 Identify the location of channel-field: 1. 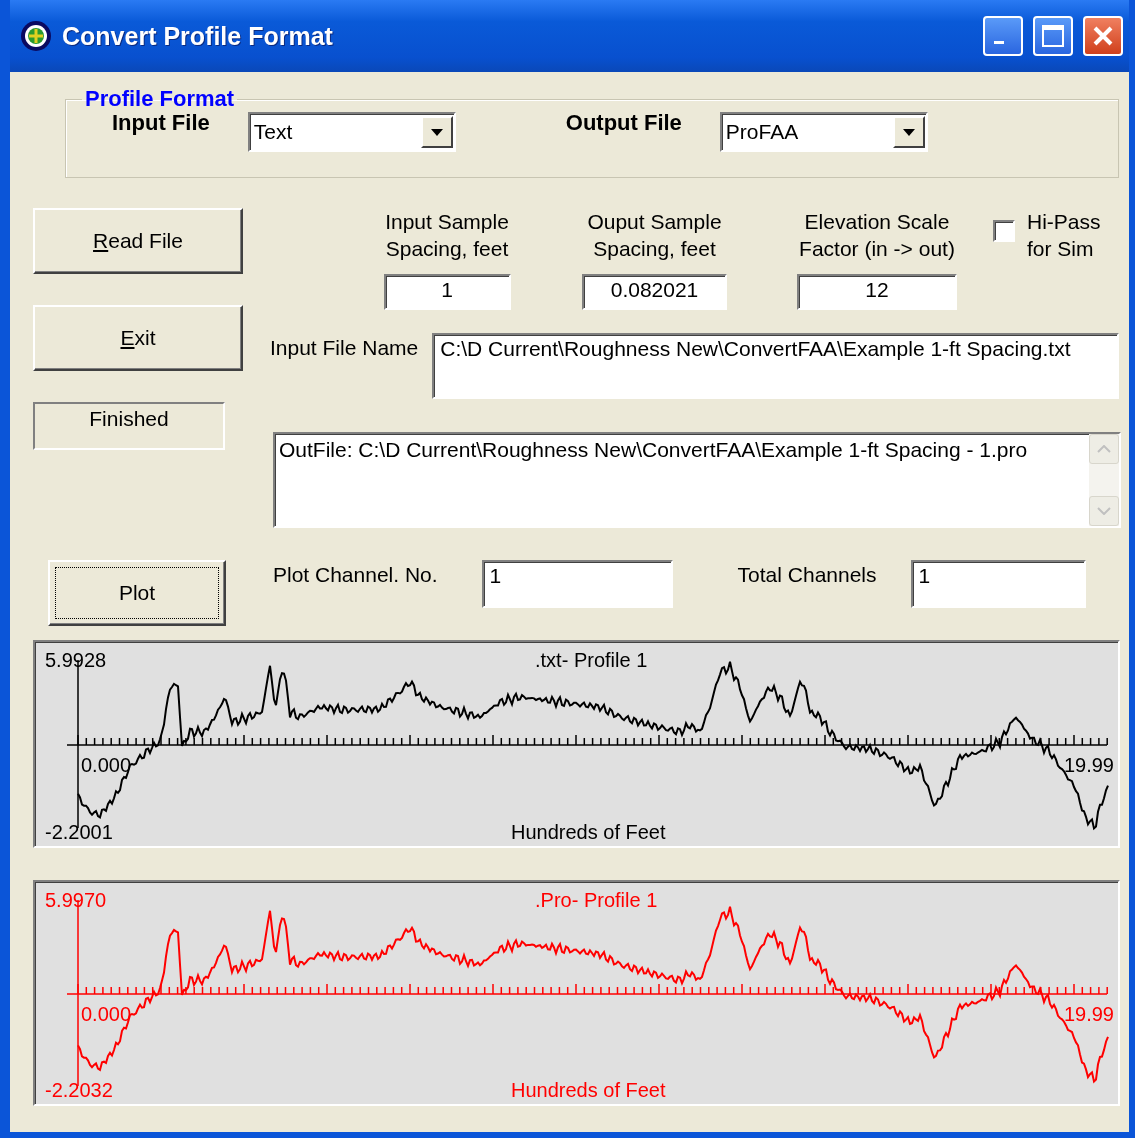
(577, 584).